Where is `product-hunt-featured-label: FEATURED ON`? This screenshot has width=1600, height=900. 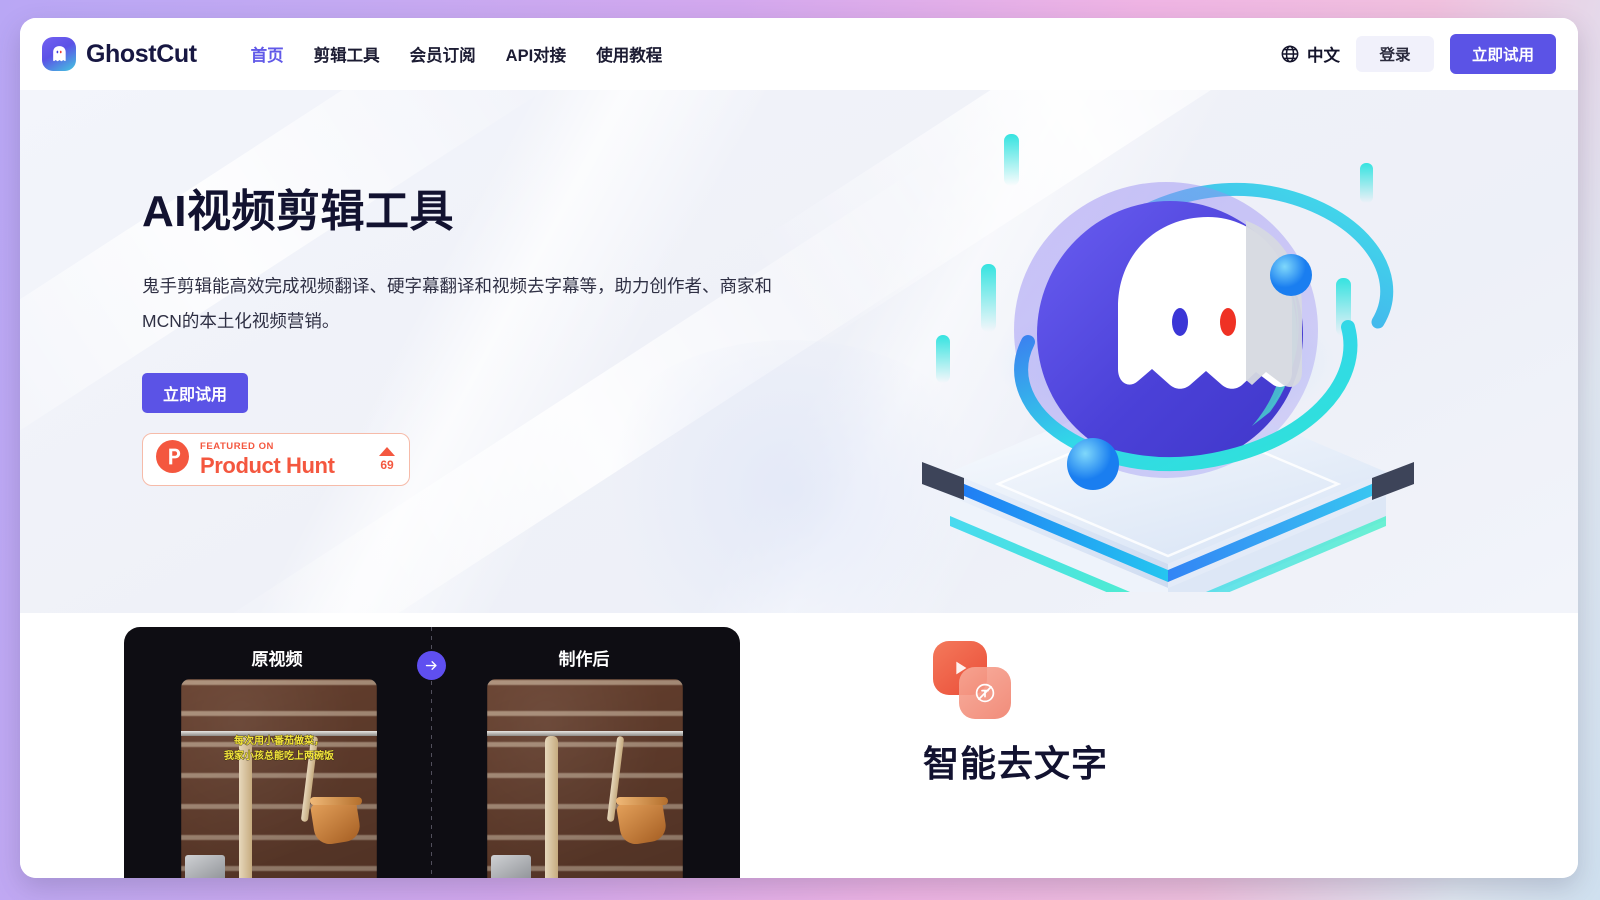 product-hunt-featured-label: FEATURED ON is located at coordinates (237, 447).